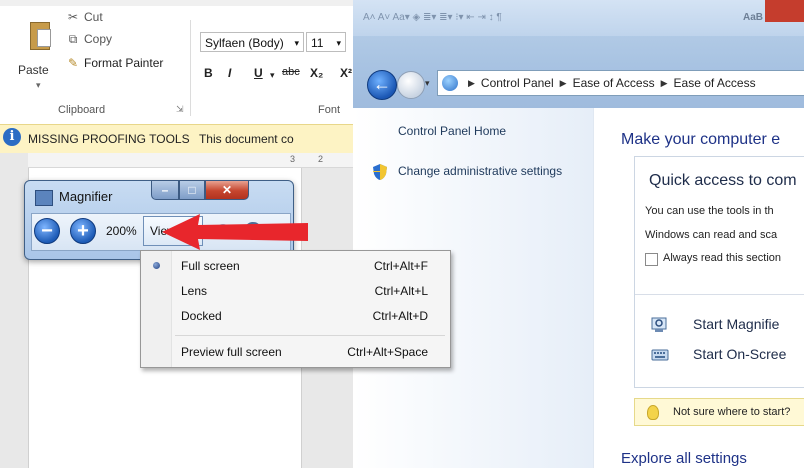 The image size is (804, 468). Describe the element at coordinates (295, 266) in the screenshot. I see `menu-item-full-screen: Full screen Ctrl+Alt+F` at that location.